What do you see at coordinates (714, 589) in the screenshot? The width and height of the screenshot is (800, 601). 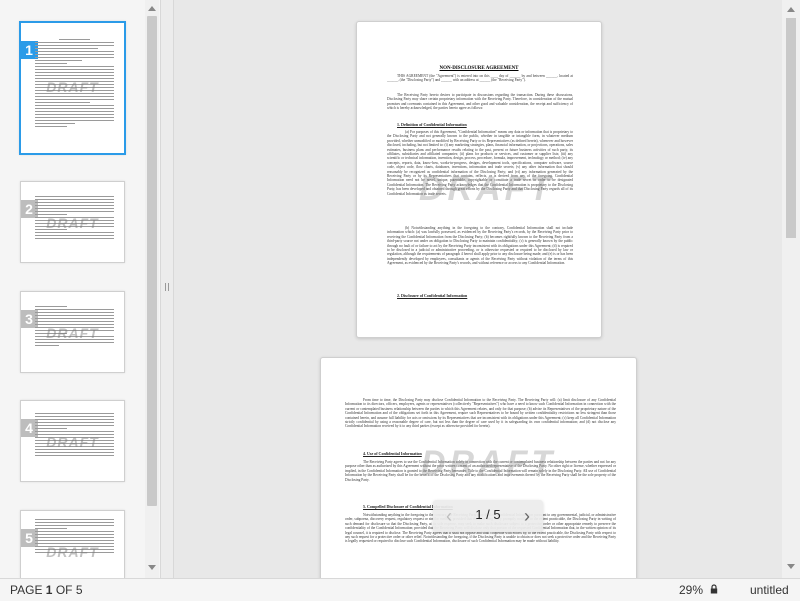 I see `lock-icon` at bounding box center [714, 589].